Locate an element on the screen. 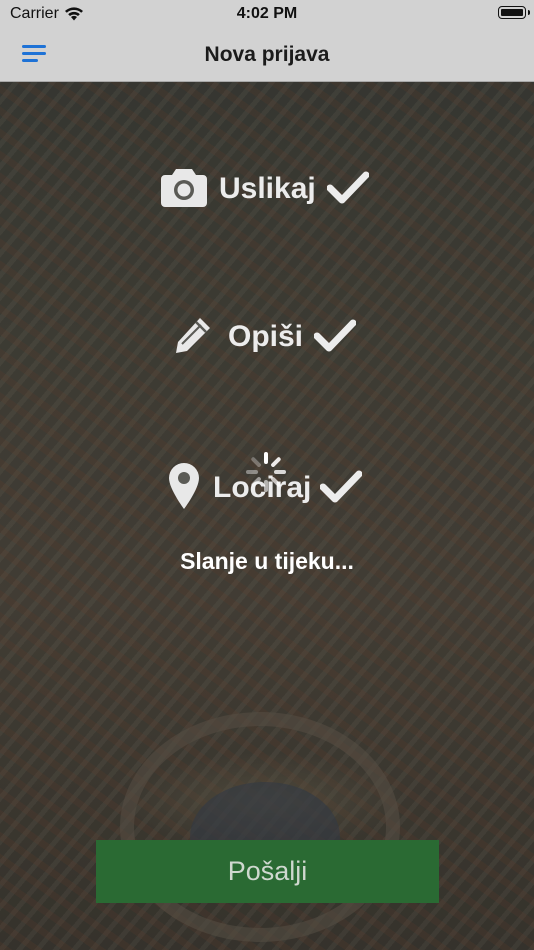 This screenshot has height=950, width=534. status-time: 4:02 PM is located at coordinates (267, 13).